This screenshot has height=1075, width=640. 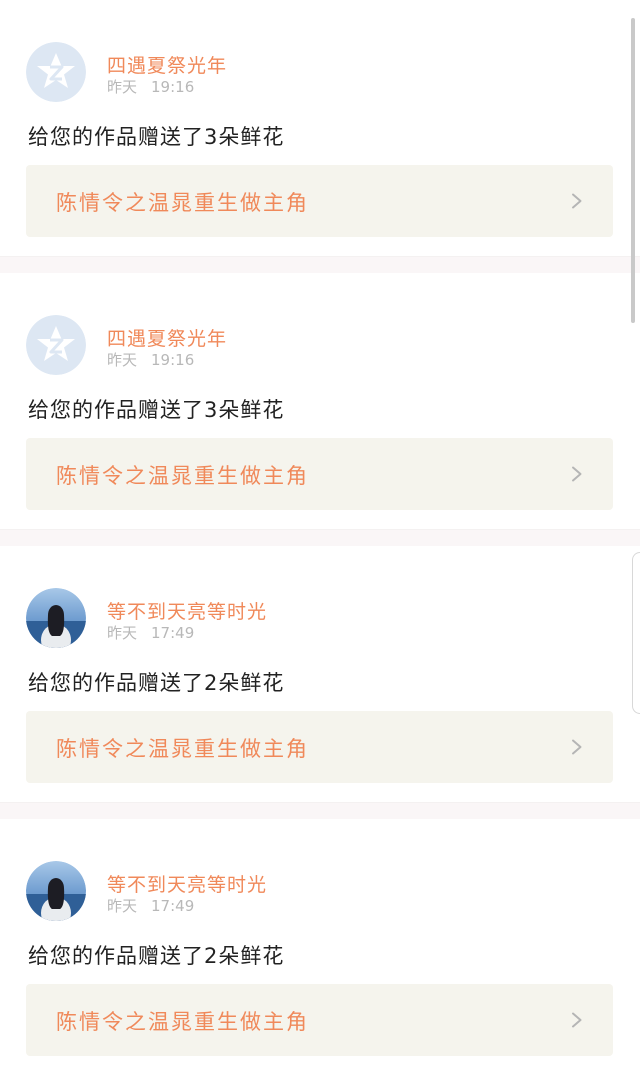 What do you see at coordinates (636, 633) in the screenshot?
I see `edge-panel-handle` at bounding box center [636, 633].